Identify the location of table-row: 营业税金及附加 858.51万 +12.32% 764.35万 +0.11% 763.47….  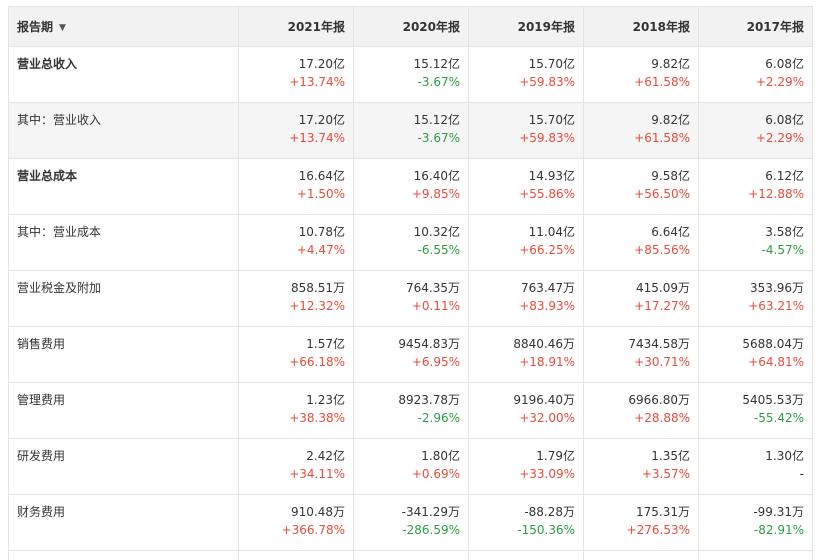
(410, 298).